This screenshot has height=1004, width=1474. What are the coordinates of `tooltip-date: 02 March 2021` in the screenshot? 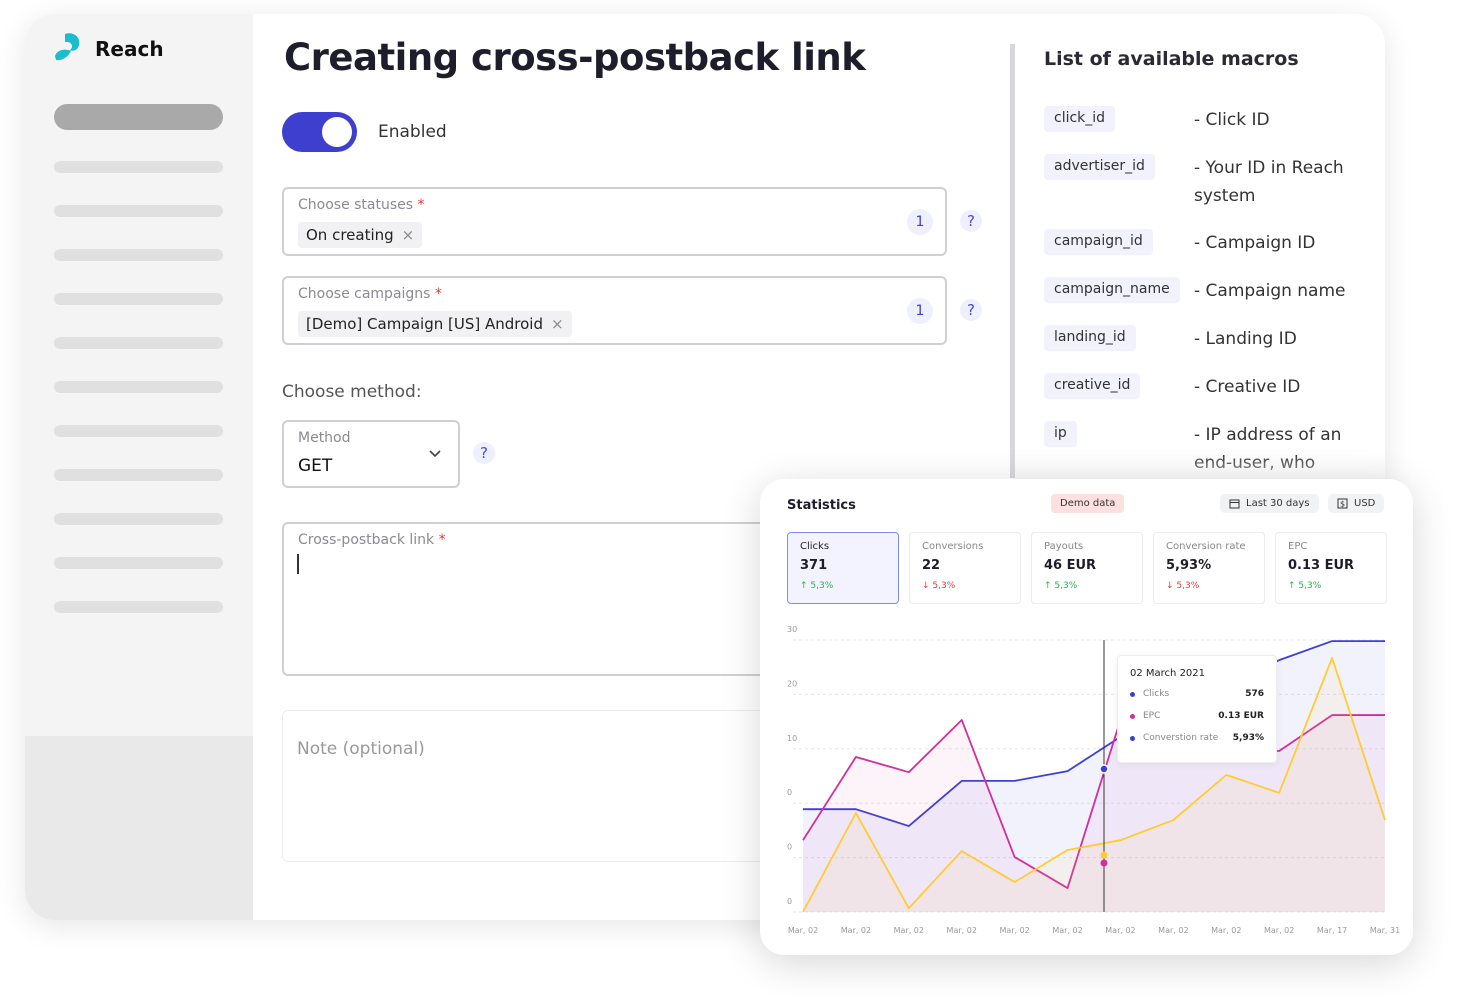 It's located at (1168, 673).